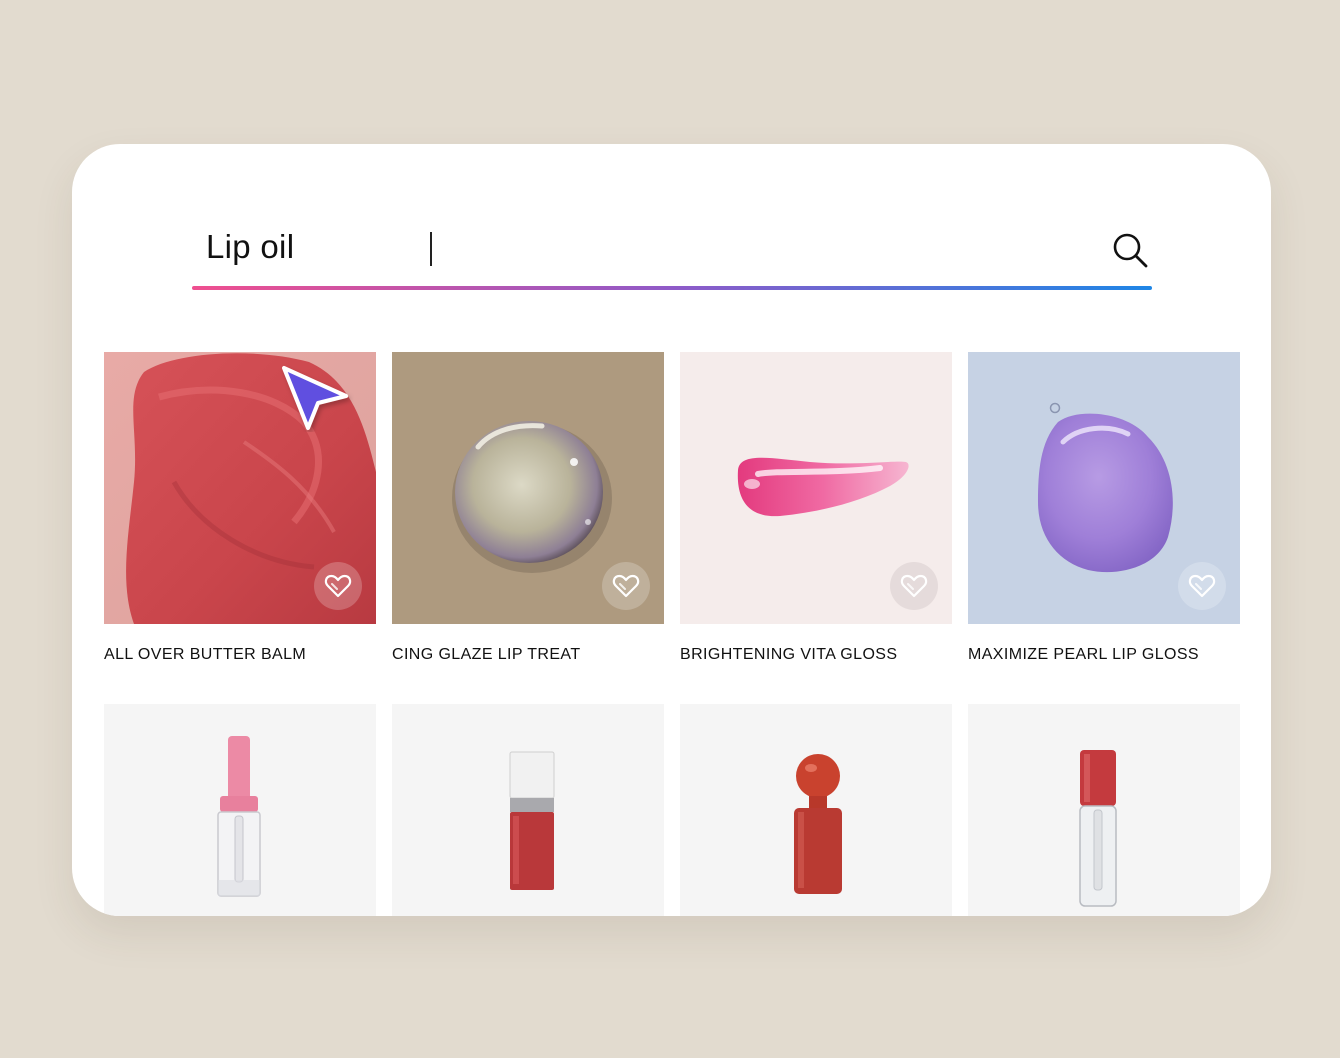 Image resolution: width=1340 pixels, height=1058 pixels. I want to click on product-image-butter-balm, so click(240, 488).